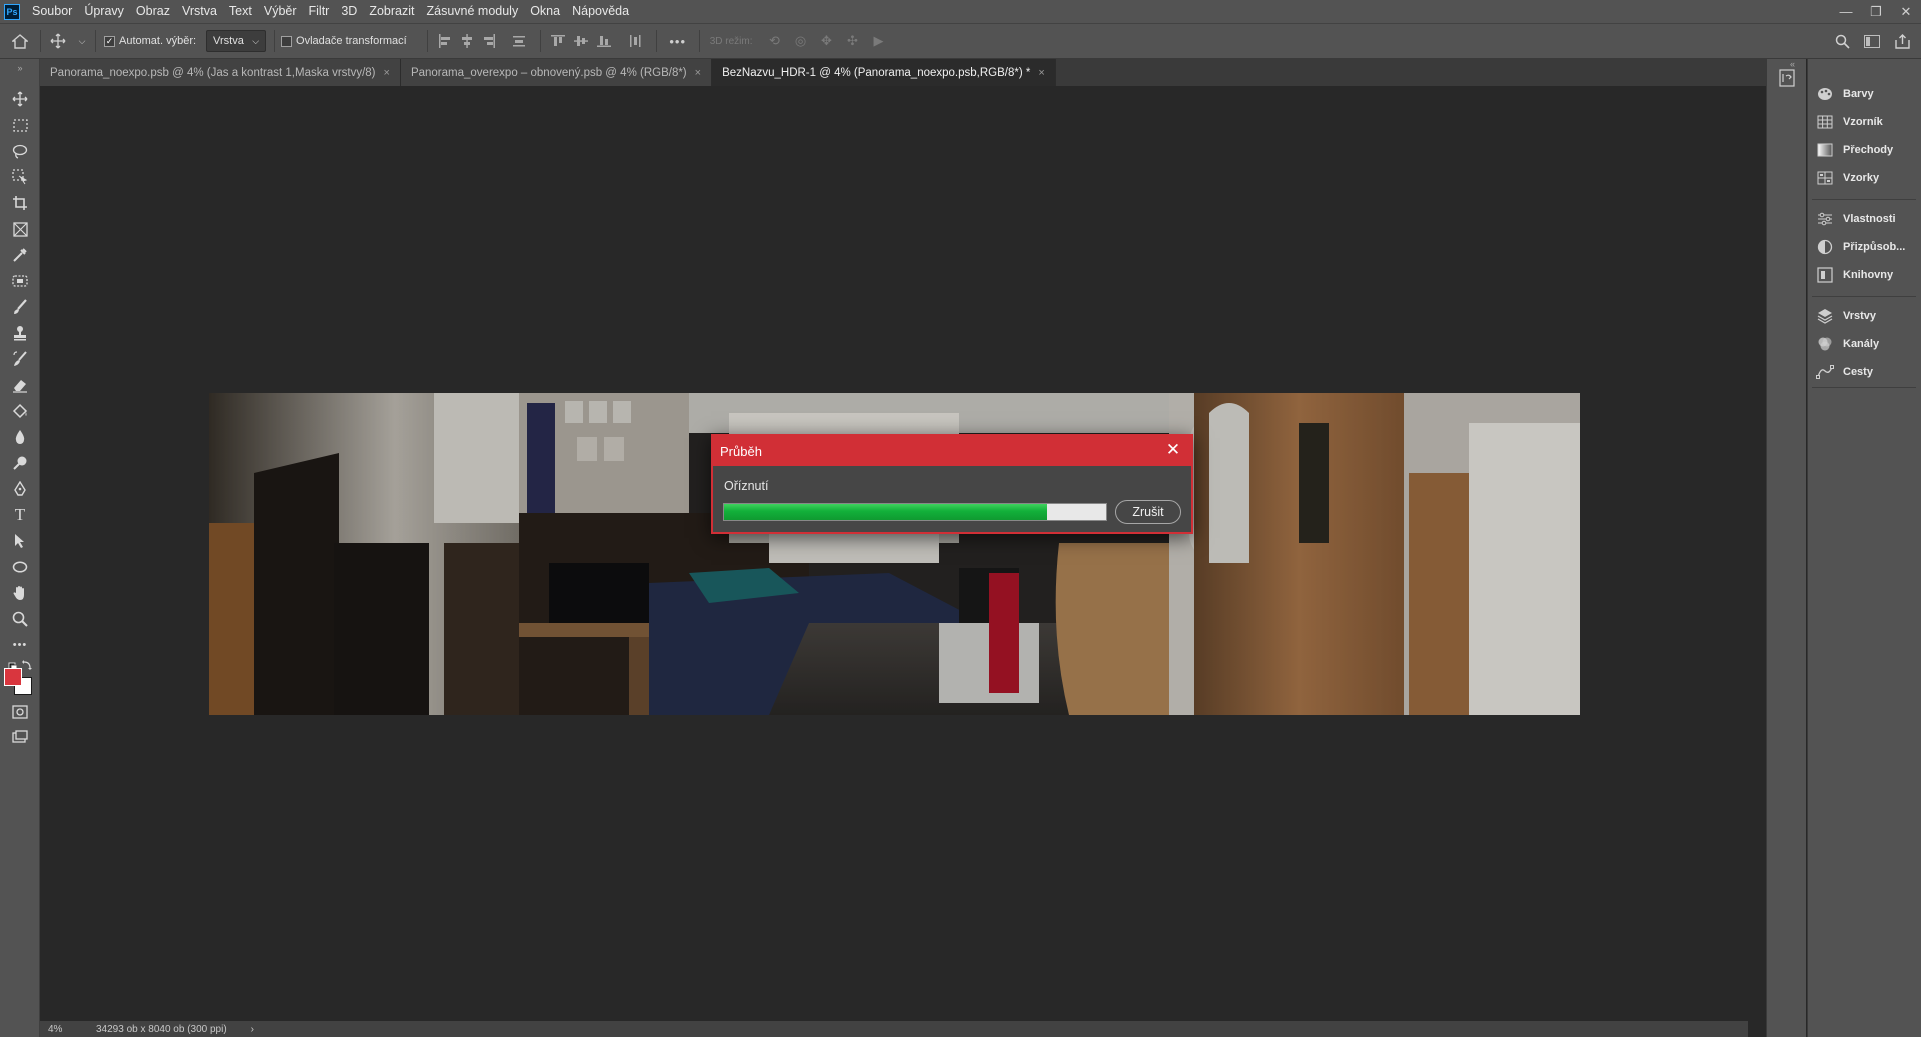  What do you see at coordinates (1902, 41) in the screenshot?
I see `share-icon` at bounding box center [1902, 41].